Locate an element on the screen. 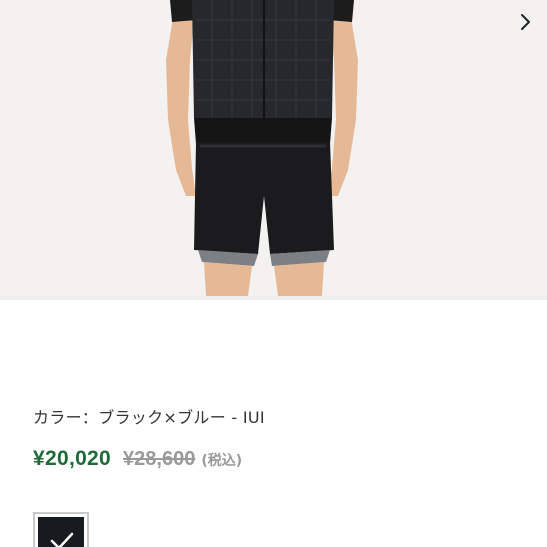 The width and height of the screenshot is (547, 547). tax-included-note: (税込) is located at coordinates (222, 461).